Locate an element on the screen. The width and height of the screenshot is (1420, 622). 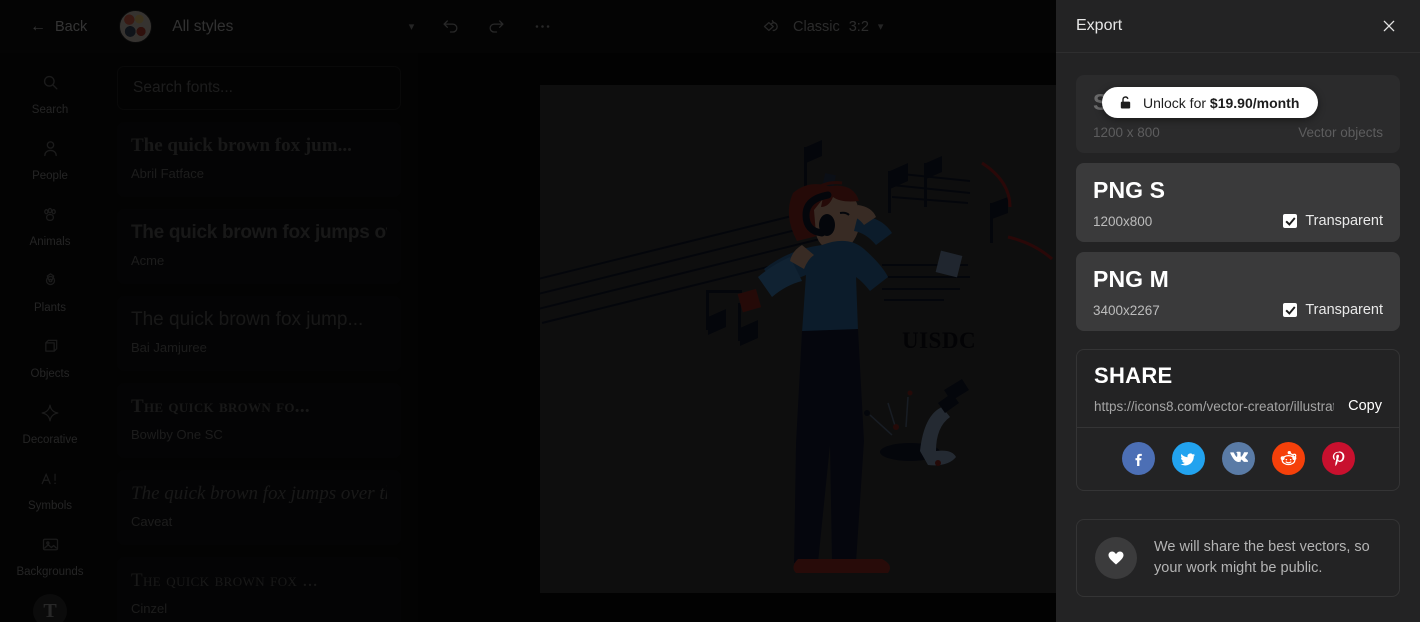
close-icon is located at coordinates (1389, 26).